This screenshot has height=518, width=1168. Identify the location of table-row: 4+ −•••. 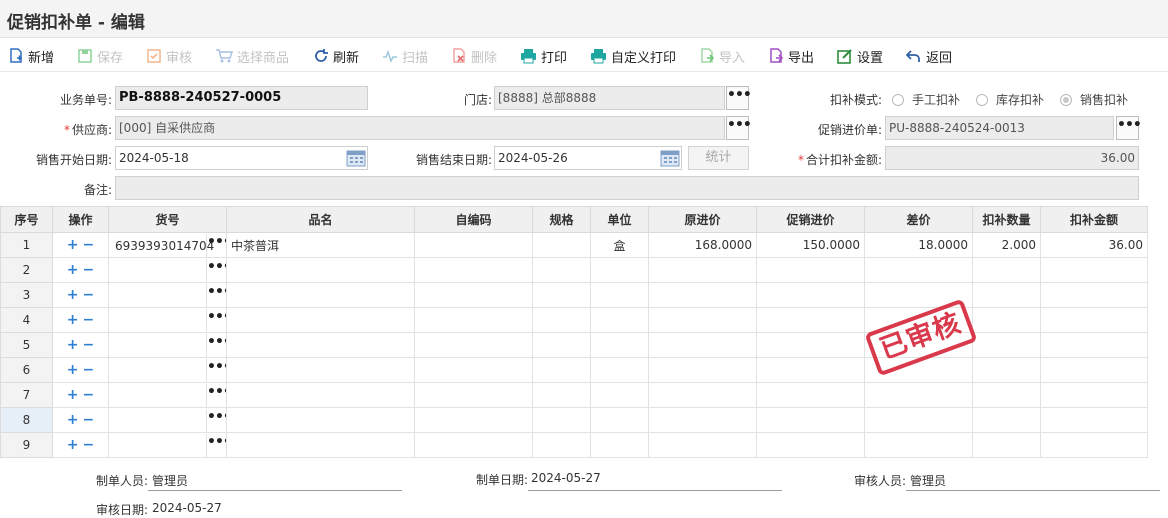
(574, 320).